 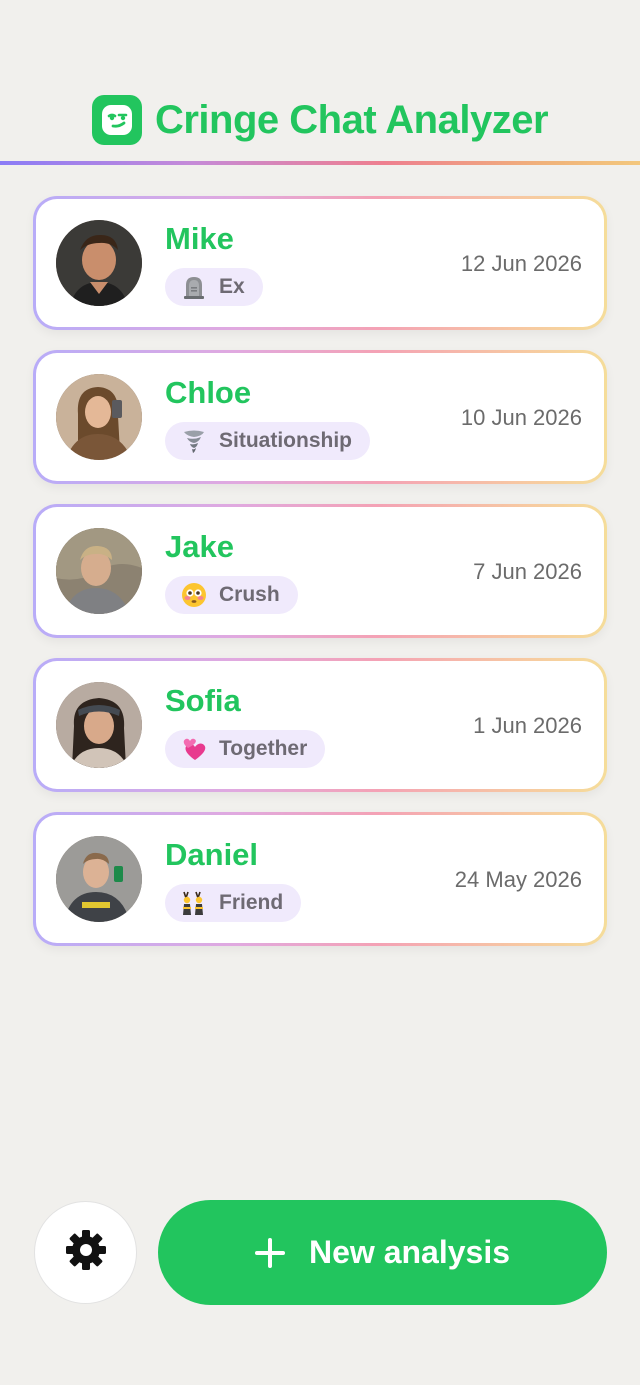 I want to click on relation-label: Together, so click(x=263, y=748).